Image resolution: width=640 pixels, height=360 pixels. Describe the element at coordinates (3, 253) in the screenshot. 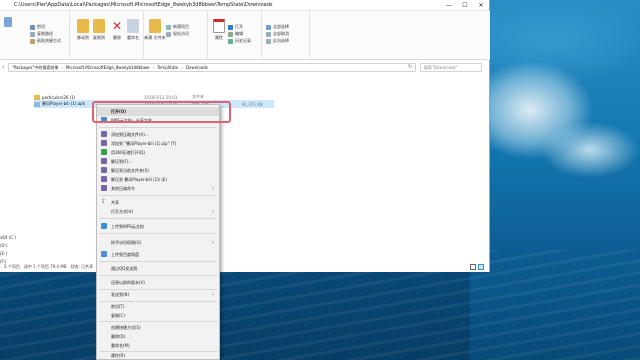

I see `nav-drive-e: (E:)` at that location.